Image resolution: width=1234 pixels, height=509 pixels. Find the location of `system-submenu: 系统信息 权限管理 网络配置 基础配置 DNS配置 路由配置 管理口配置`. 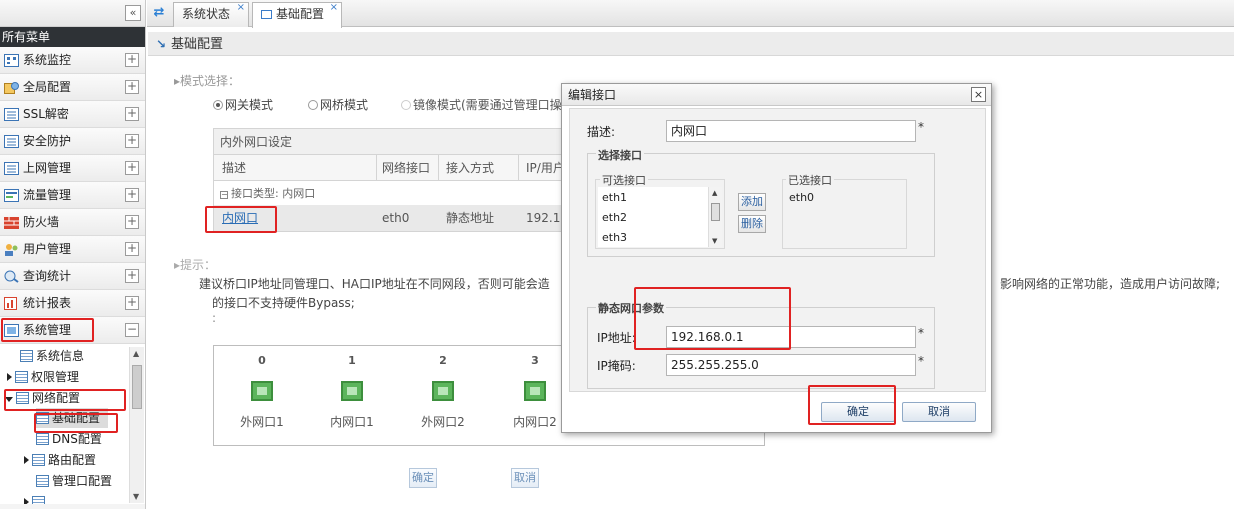

system-submenu: 系统信息 权限管理 网络配置 基础配置 DNS配置 路由配置 管理口配置 is located at coordinates (72, 424).